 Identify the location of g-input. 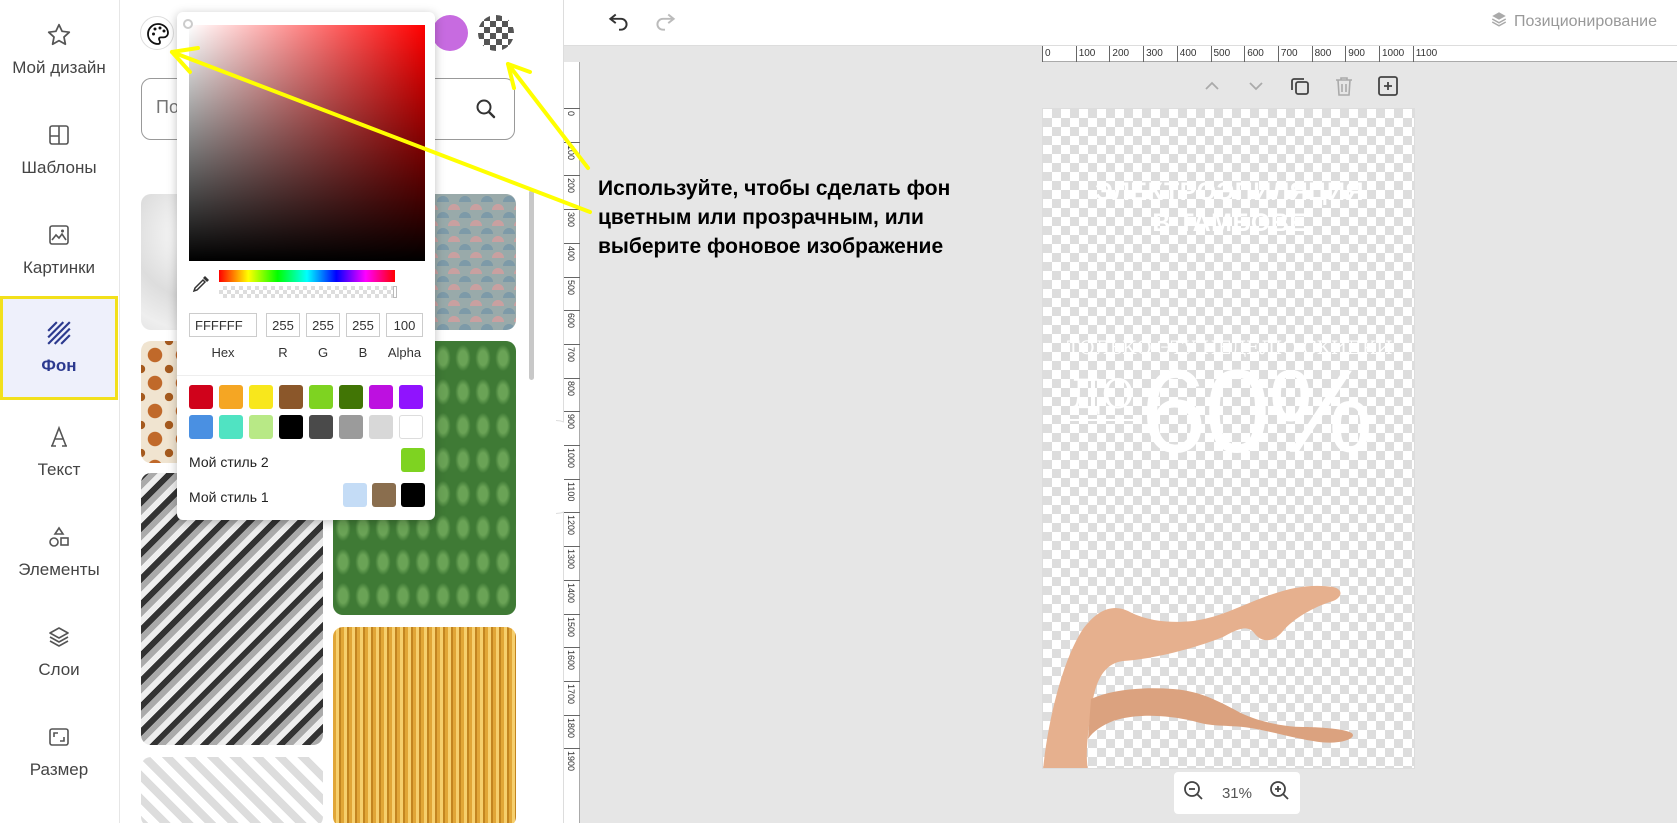
(323, 325).